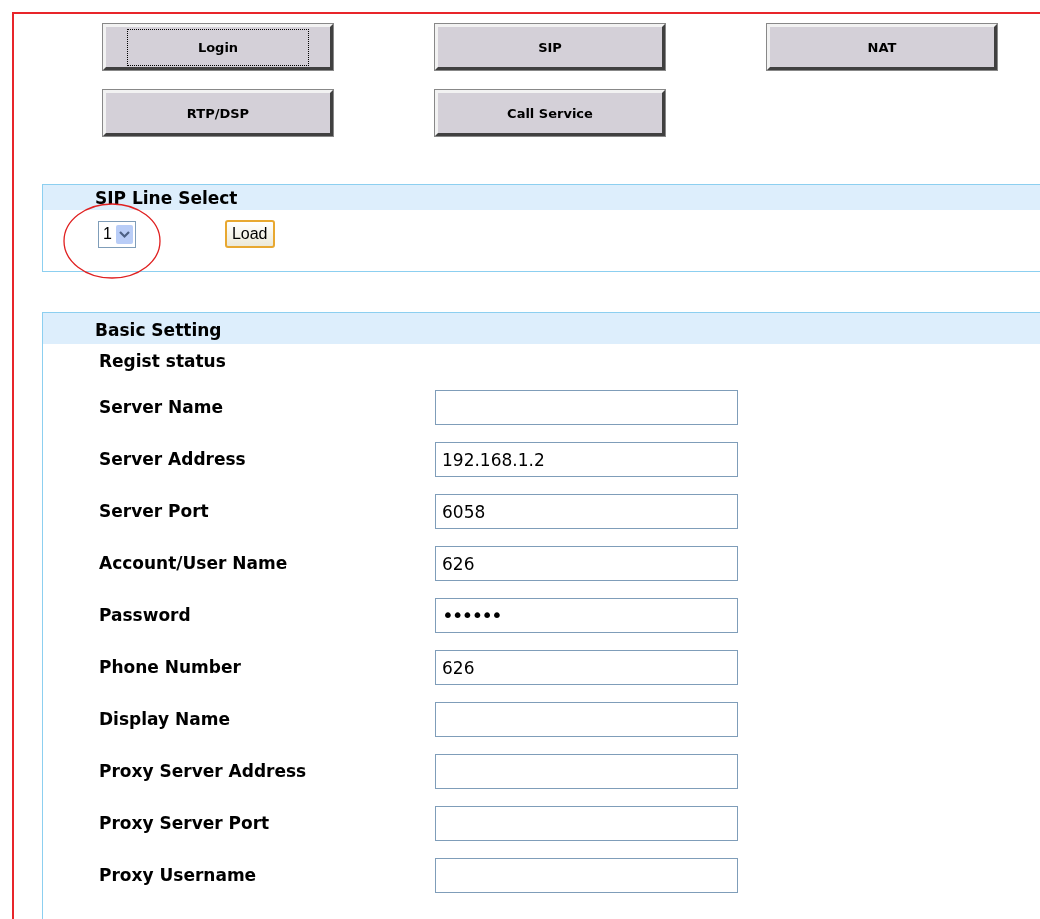  What do you see at coordinates (550, 47) in the screenshot?
I see `nav-button: SIP` at bounding box center [550, 47].